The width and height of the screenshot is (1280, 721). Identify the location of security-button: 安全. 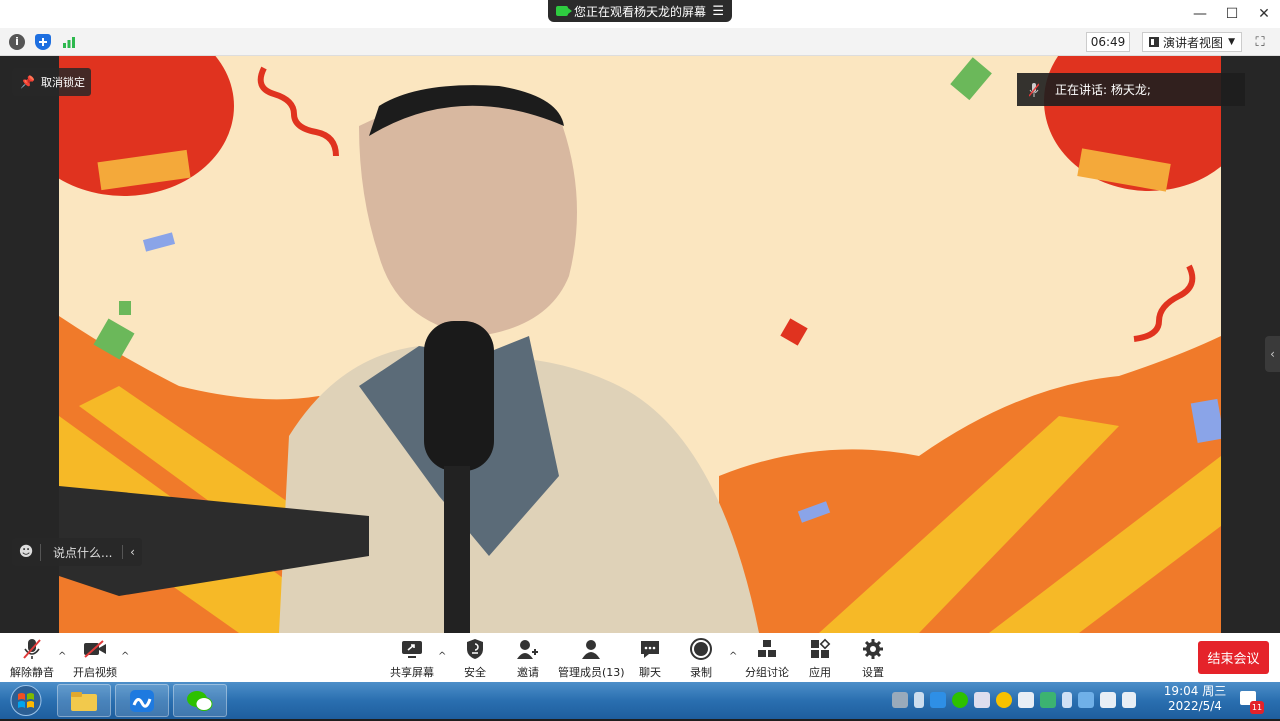
(475, 658).